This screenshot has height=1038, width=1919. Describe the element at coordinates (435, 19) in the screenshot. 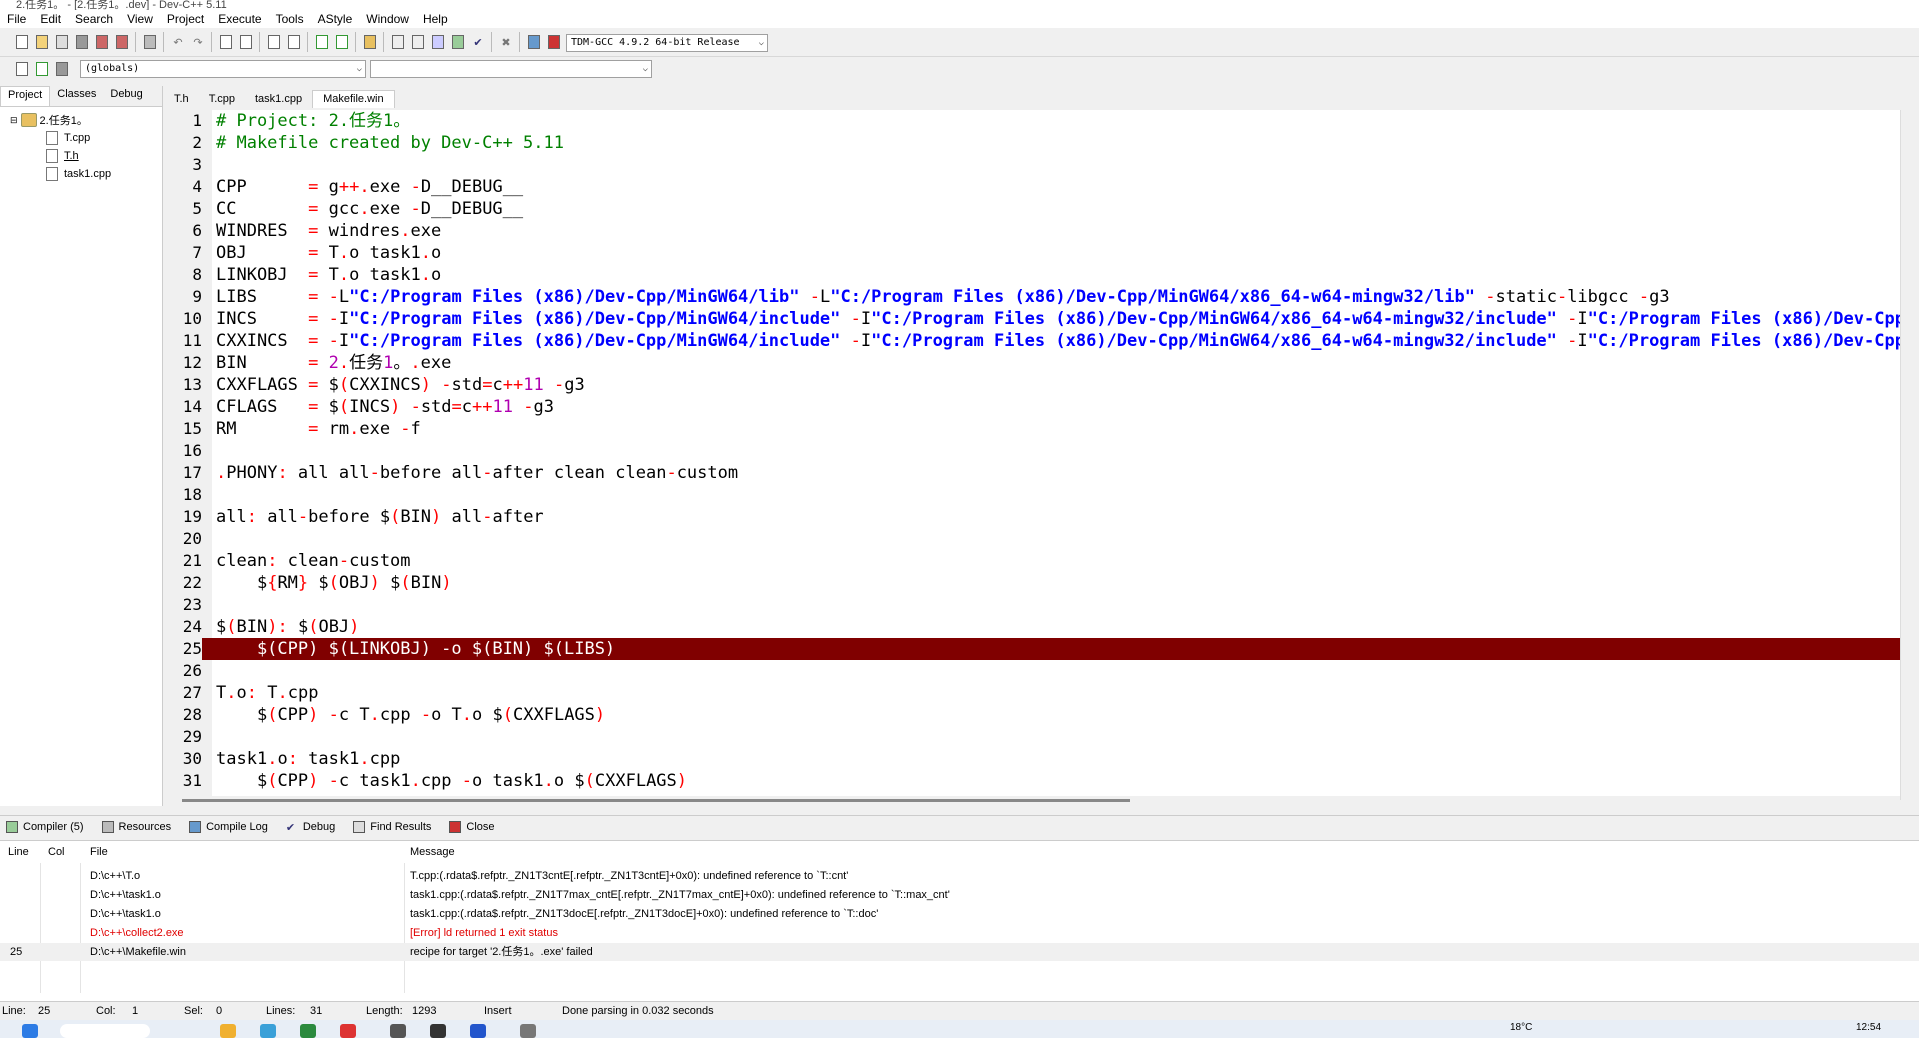

I see `menu-help: Help` at that location.